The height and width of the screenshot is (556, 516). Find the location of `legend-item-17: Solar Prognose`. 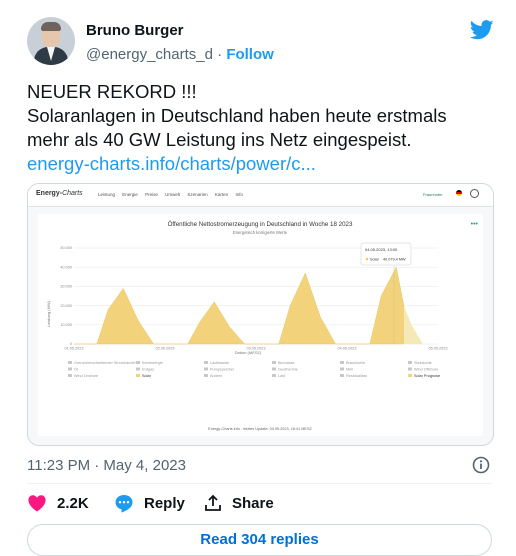

legend-item-17: Solar Prognose is located at coordinates (427, 376).